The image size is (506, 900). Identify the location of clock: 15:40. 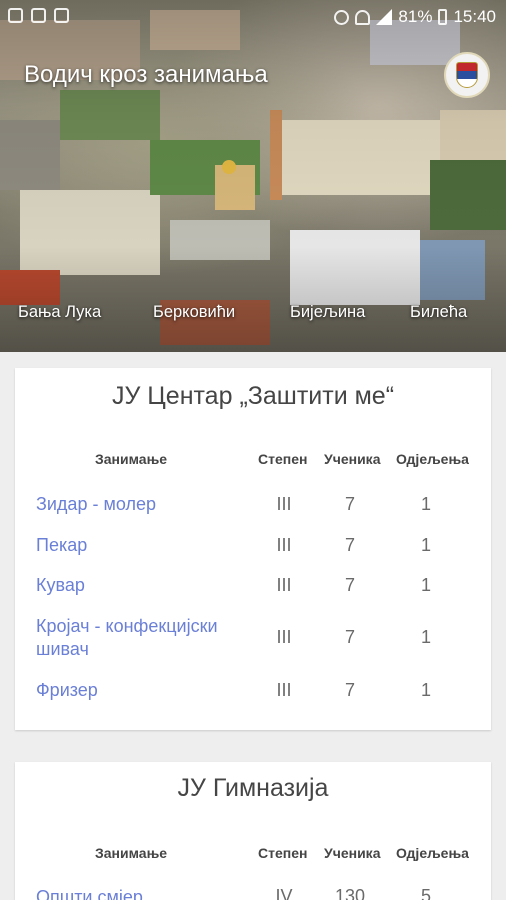
(474, 16).